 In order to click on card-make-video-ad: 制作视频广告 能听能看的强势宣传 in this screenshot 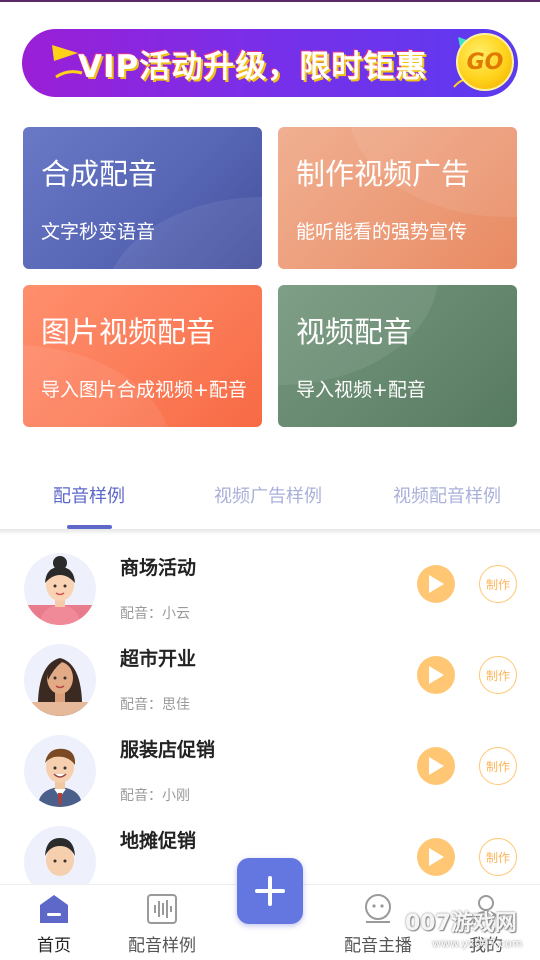, I will do `click(397, 198)`.